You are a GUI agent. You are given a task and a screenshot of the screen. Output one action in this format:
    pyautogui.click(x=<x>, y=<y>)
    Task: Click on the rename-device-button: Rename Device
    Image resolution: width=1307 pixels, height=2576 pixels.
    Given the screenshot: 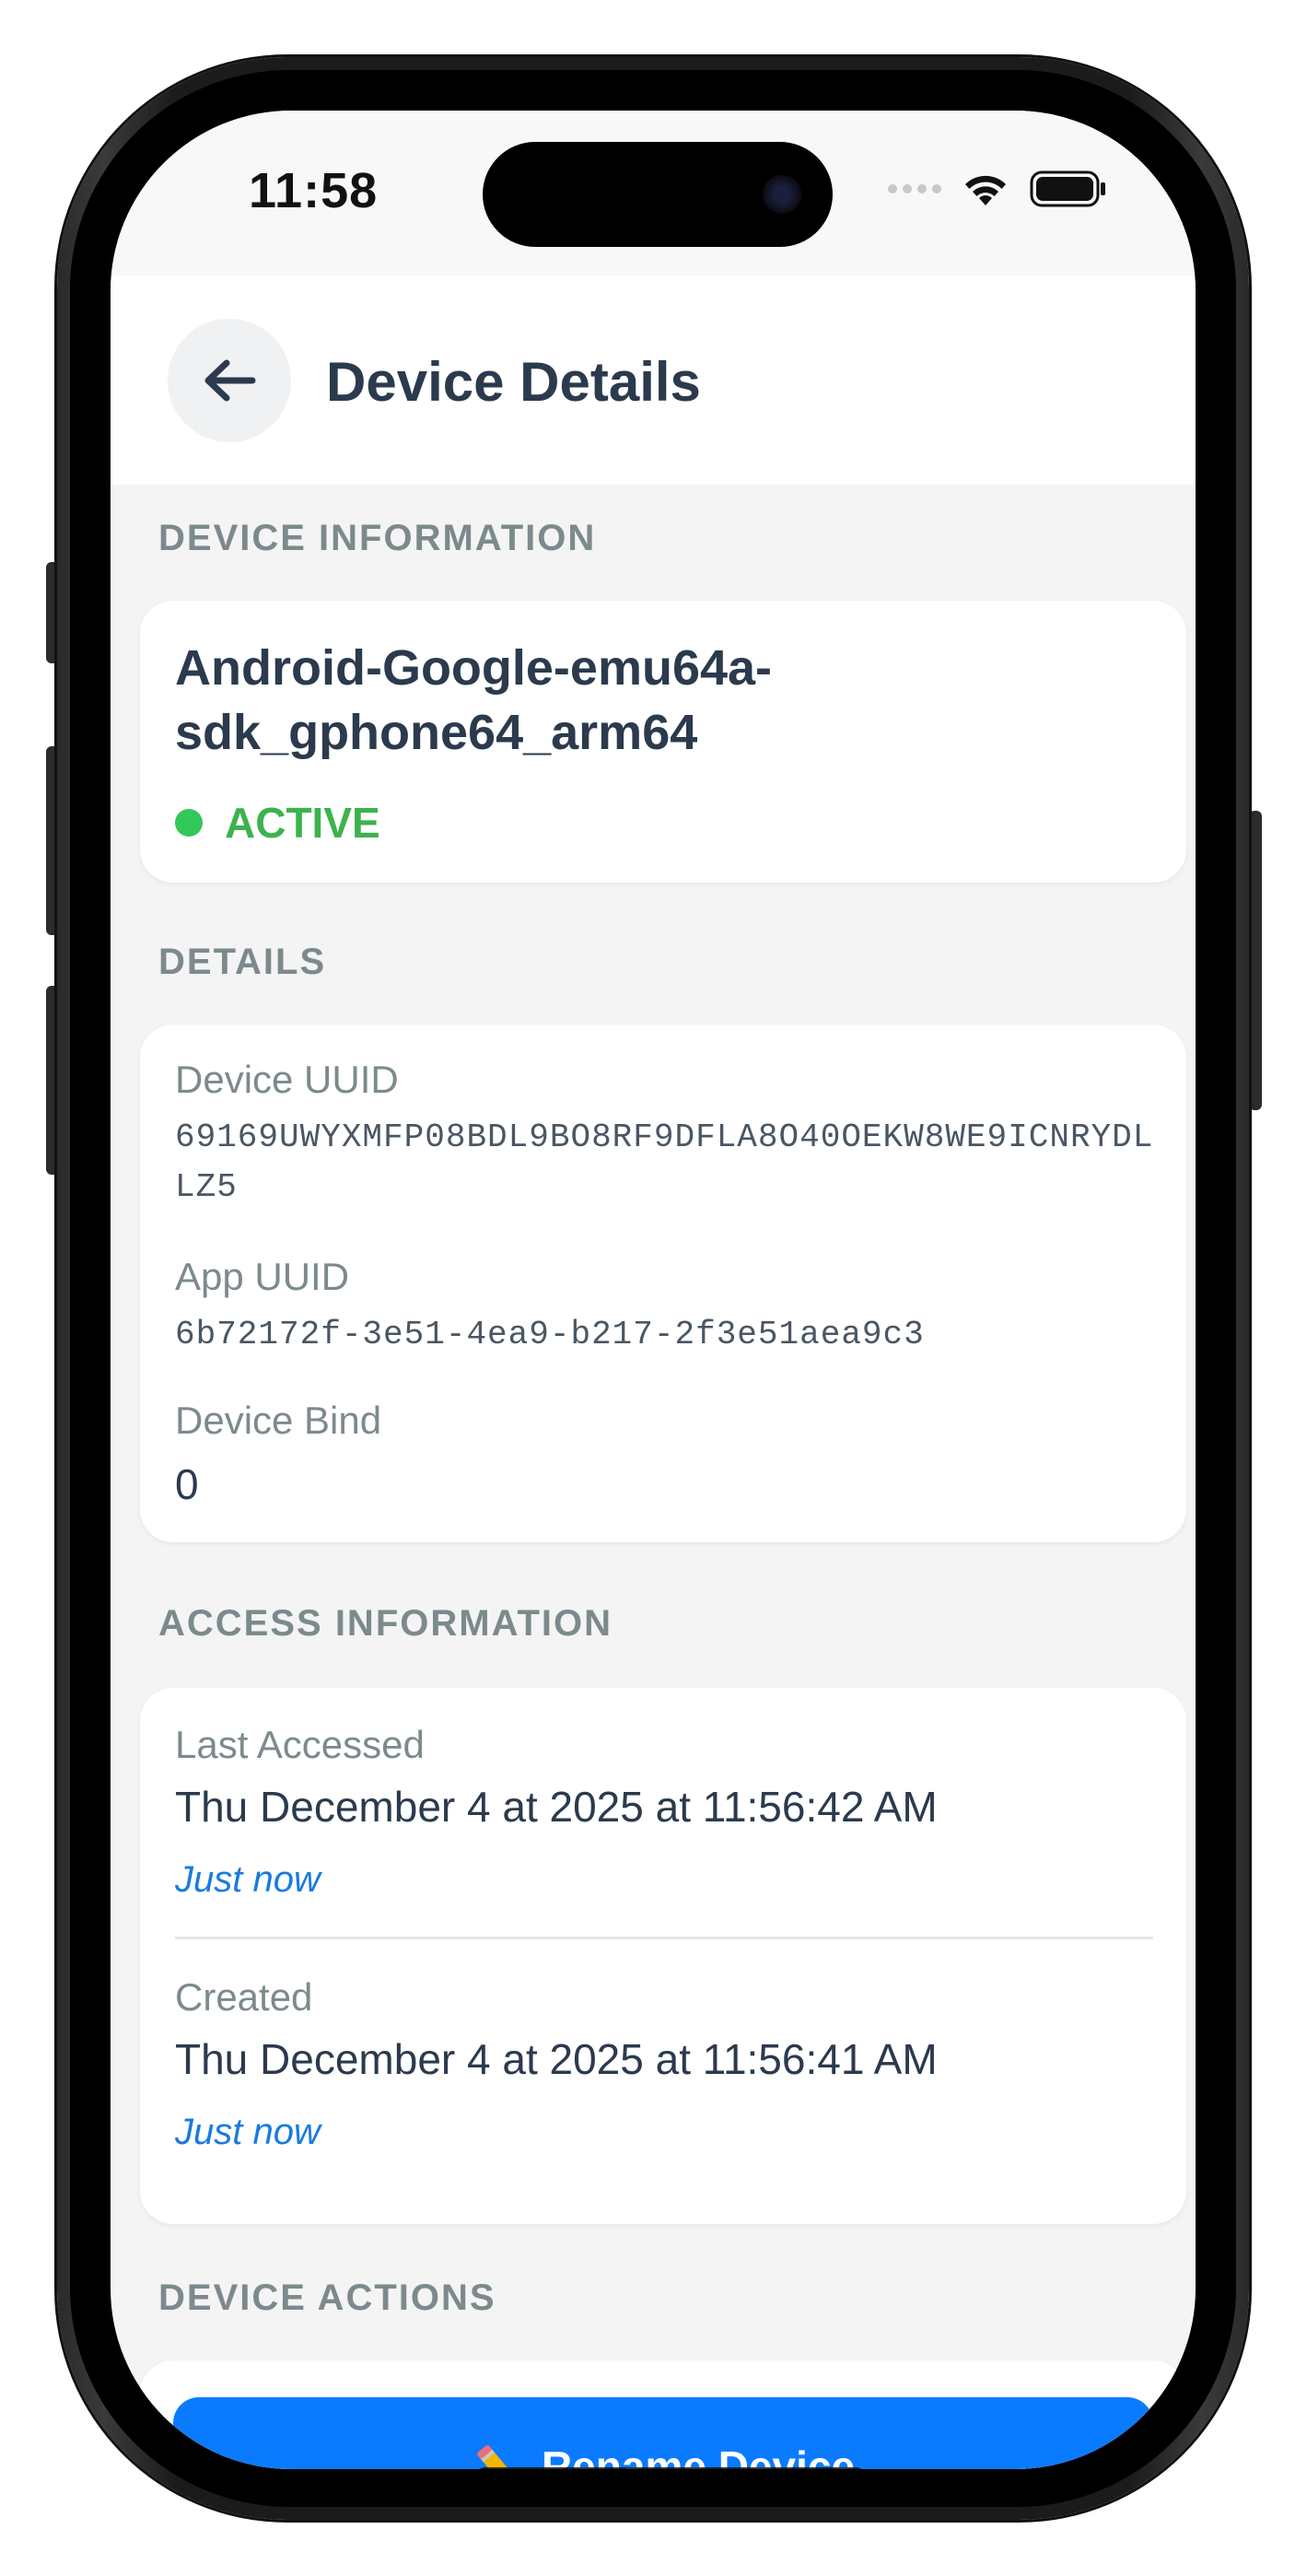 What is the action you would take?
    pyautogui.click(x=663, y=2433)
    